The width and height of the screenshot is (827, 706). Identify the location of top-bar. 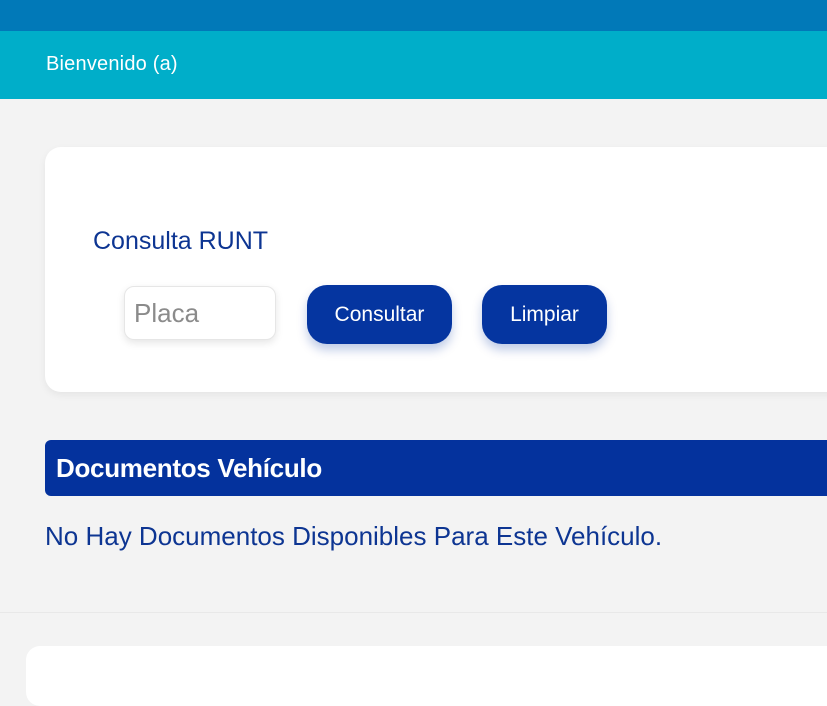
(413, 15).